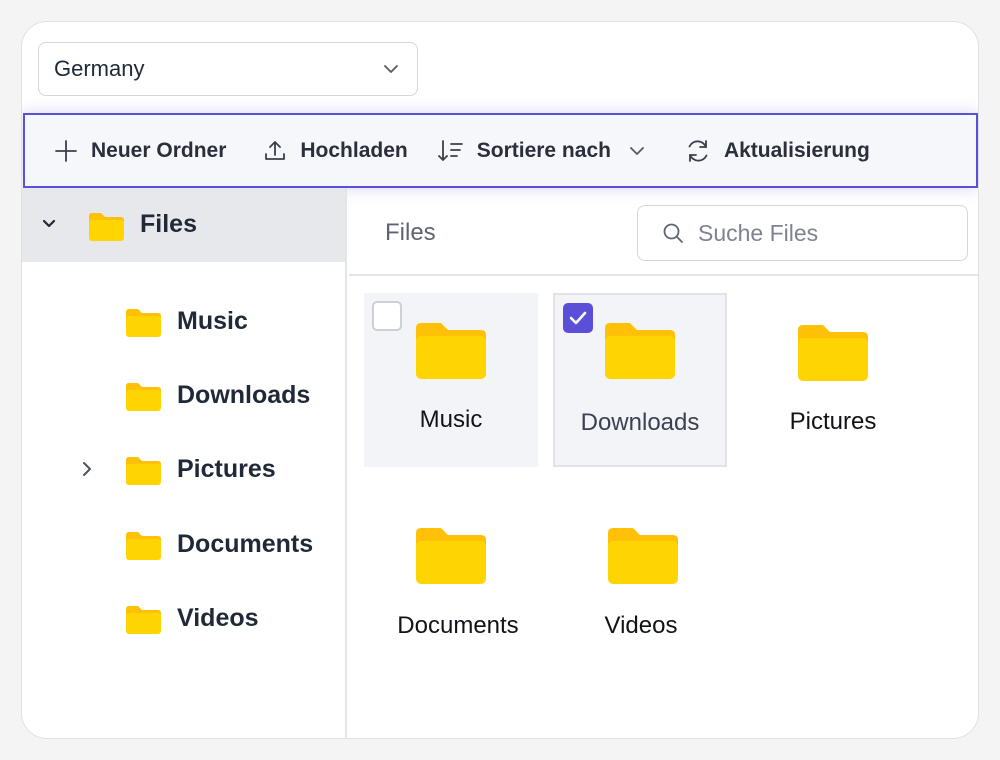 The width and height of the screenshot is (1000, 760). I want to click on plus-icon, so click(66, 150).